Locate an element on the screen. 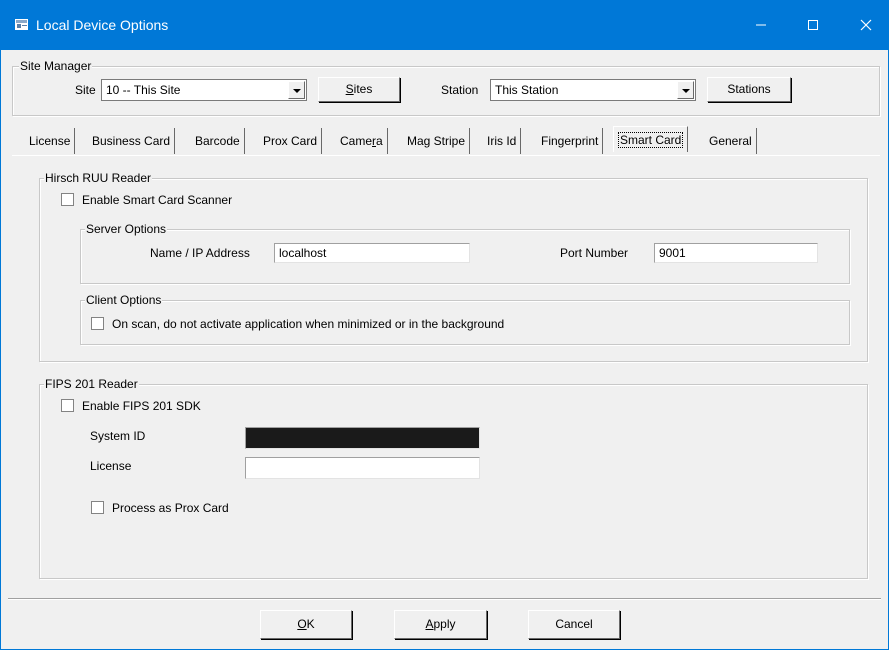 The width and height of the screenshot is (889, 650). ok-button-label: K is located at coordinates (310, 624).